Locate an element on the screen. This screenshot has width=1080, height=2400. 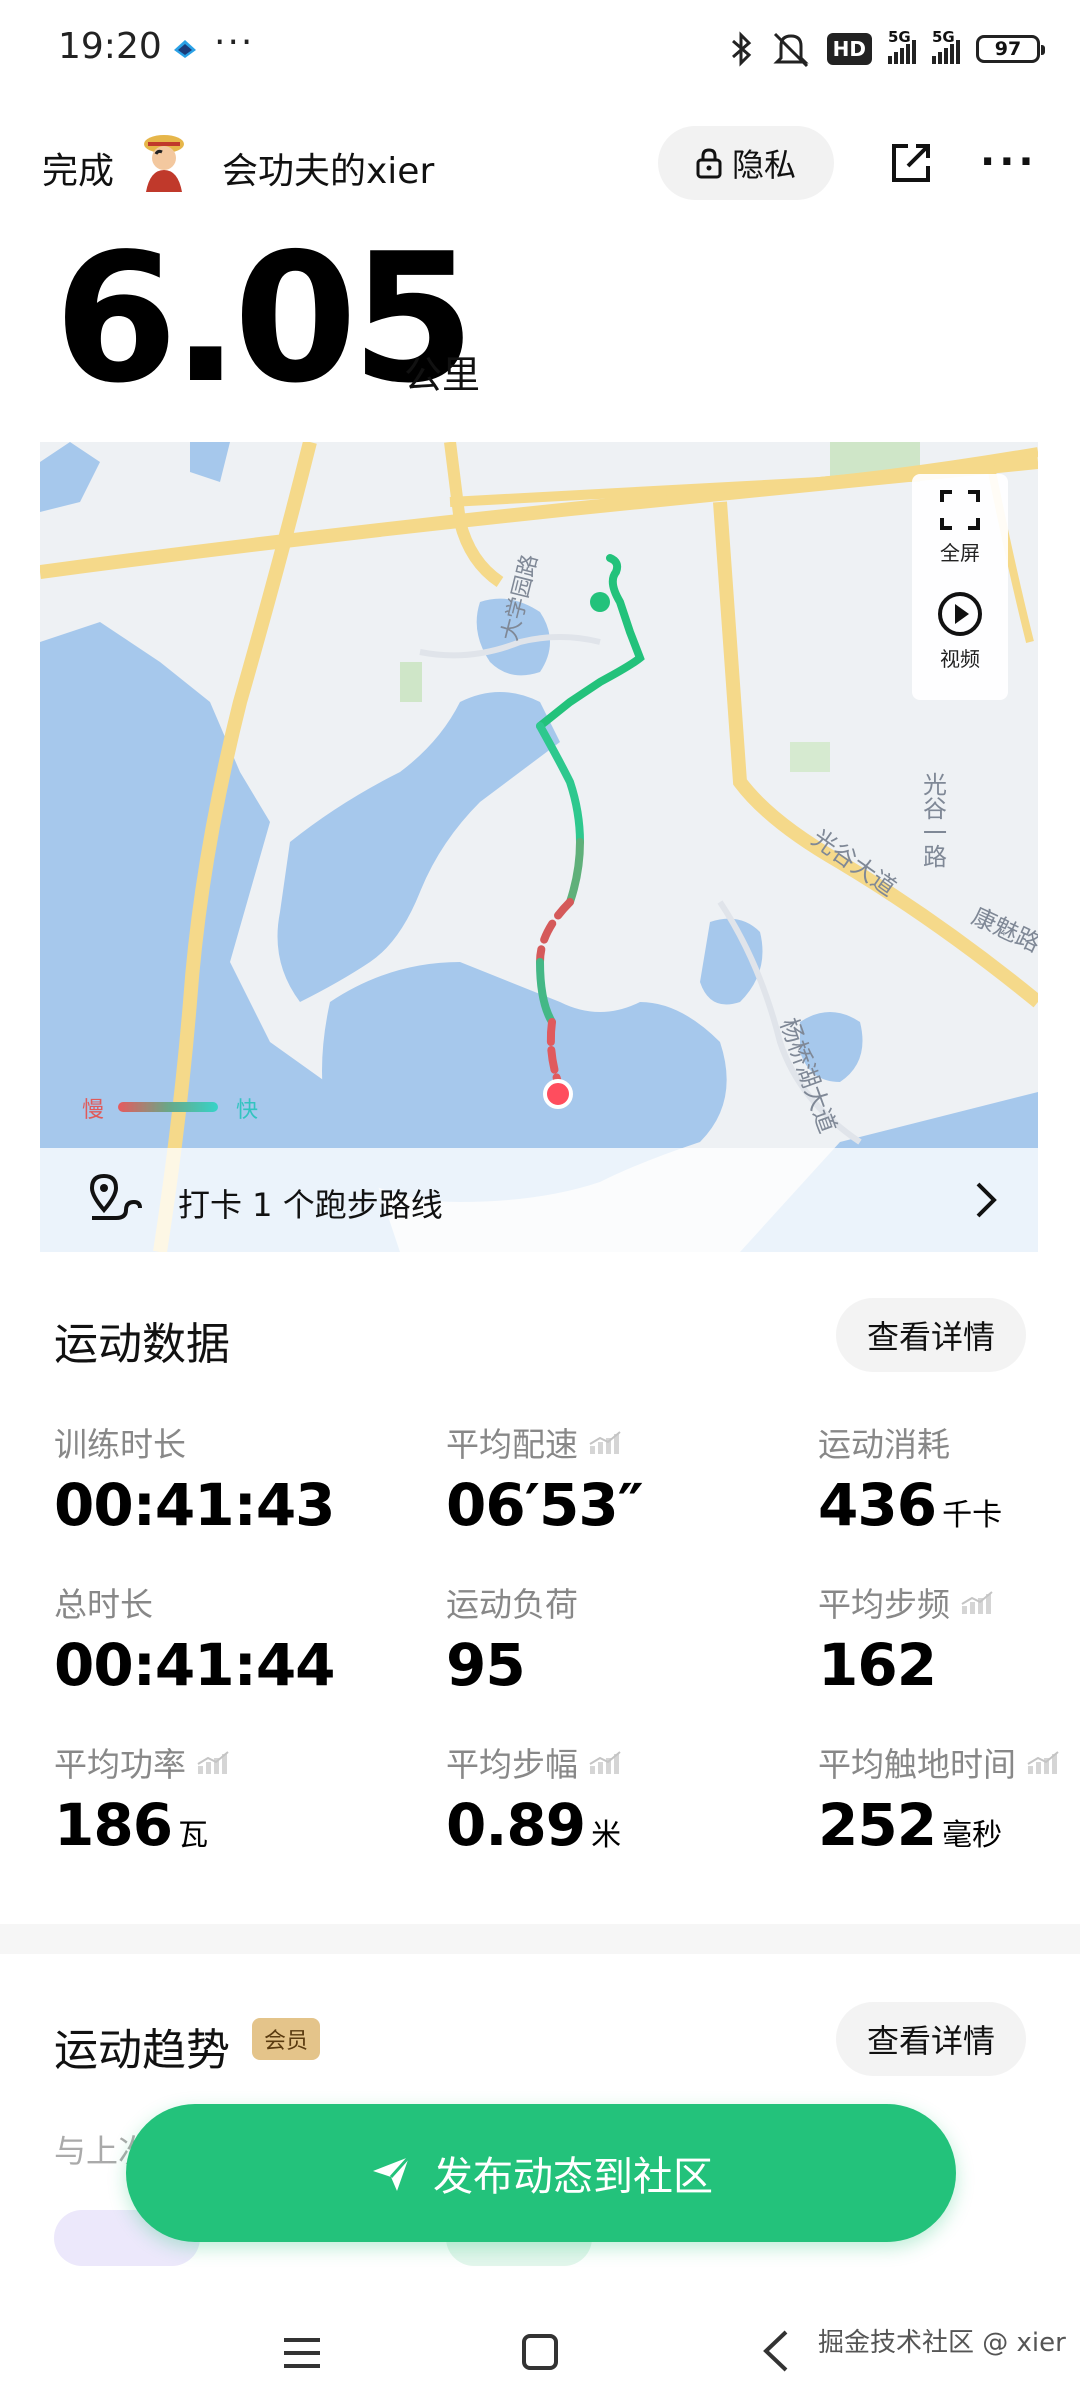
metric-unit: 千卡 is located at coordinates (972, 1515).